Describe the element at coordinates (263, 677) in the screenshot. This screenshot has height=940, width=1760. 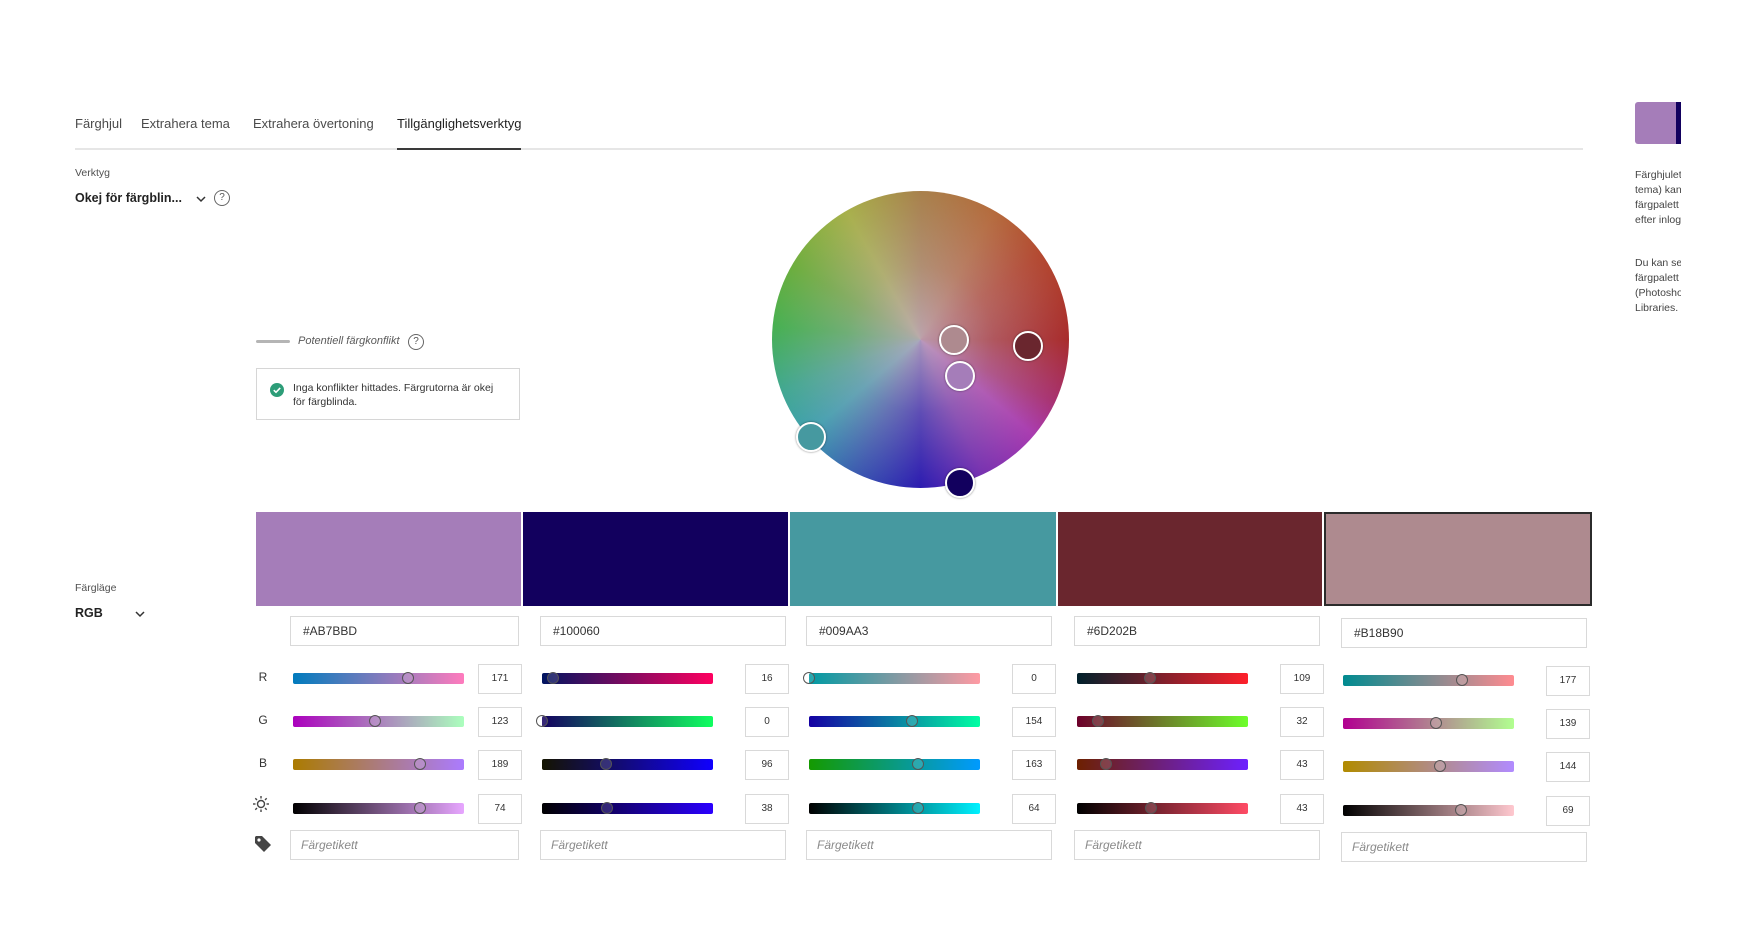
I see `row-label-r: R` at that location.